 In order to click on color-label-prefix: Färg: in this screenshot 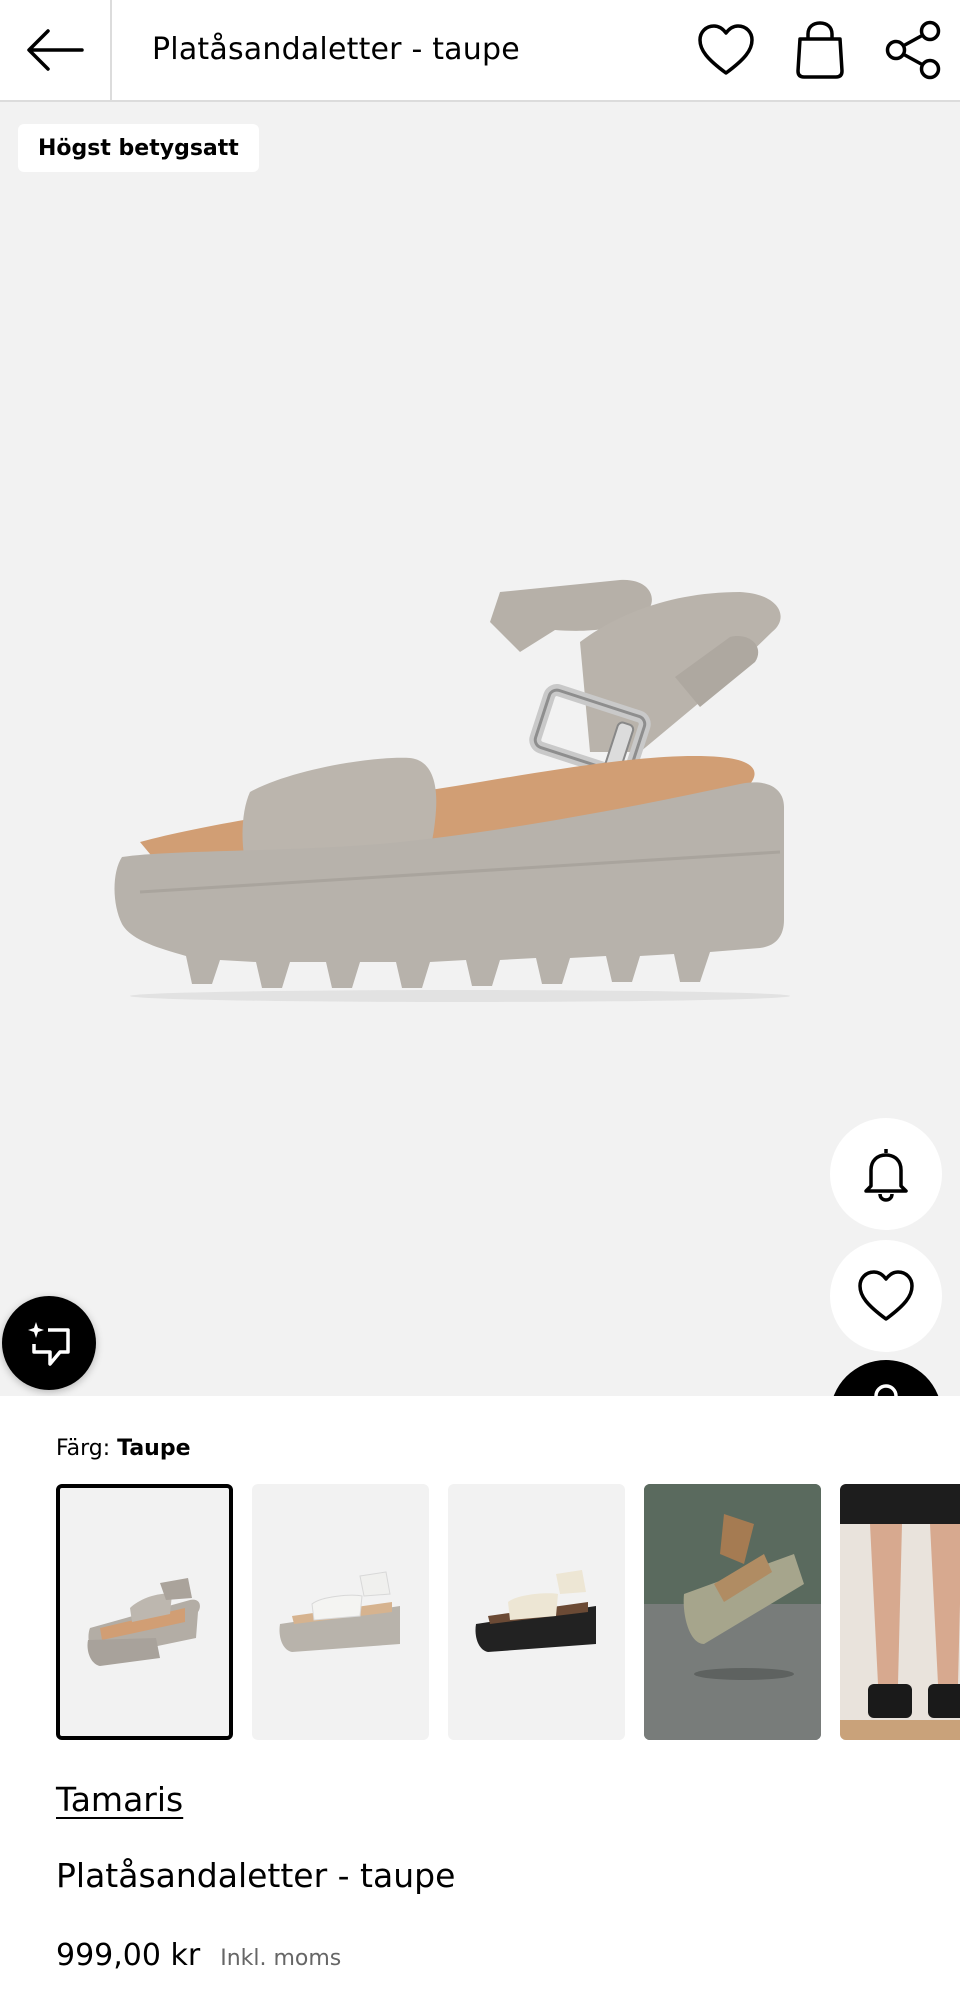, I will do `click(83, 1448)`.